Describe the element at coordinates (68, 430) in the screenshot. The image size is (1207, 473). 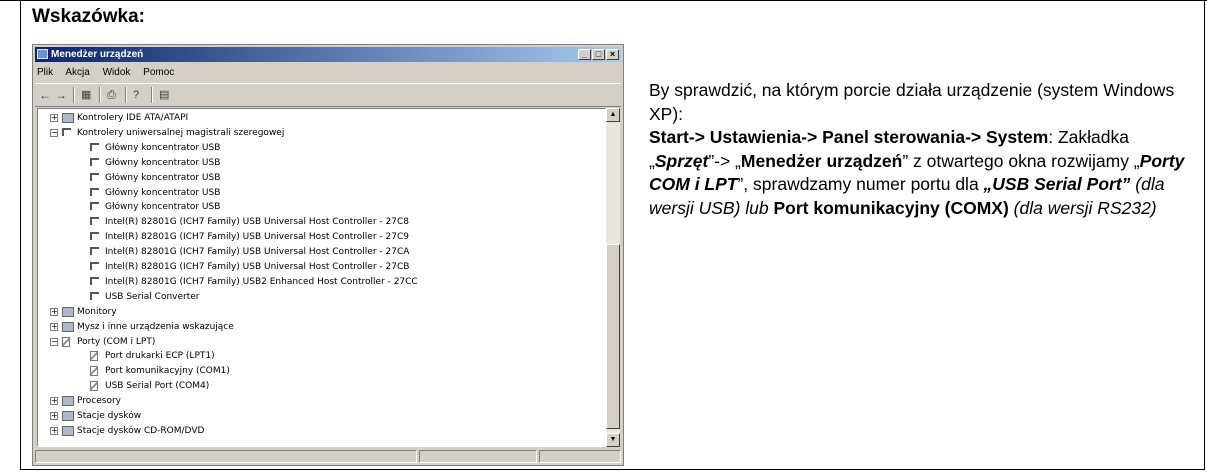
I see `cdrom-icon` at that location.